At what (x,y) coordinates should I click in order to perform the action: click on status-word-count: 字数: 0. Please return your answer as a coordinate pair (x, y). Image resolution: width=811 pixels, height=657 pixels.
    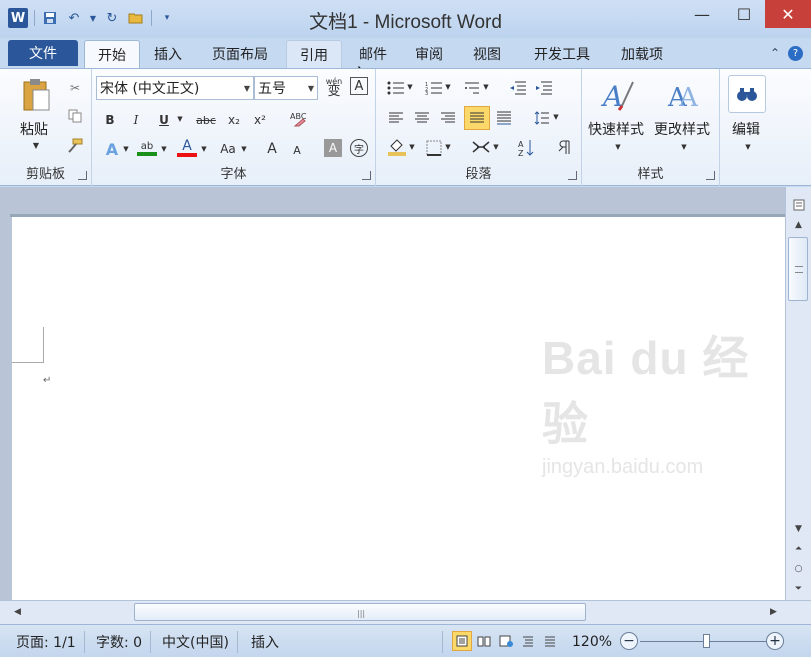
    Looking at the image, I should click on (120, 642).